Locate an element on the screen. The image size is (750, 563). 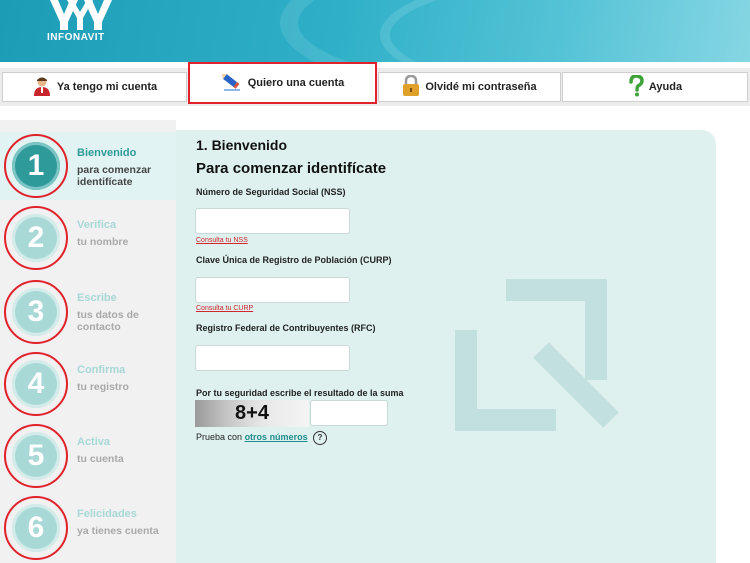
tab-ayuda: Ayuda is located at coordinates (655, 87).